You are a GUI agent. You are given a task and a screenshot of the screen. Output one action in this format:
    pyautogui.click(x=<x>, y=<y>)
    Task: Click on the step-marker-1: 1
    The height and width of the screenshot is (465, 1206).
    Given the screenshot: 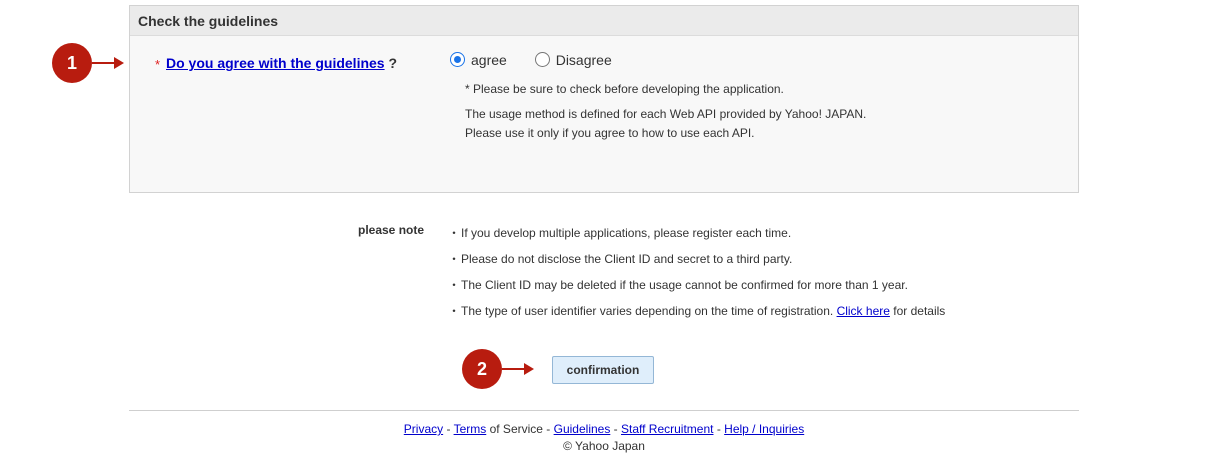 What is the action you would take?
    pyautogui.click(x=72, y=63)
    